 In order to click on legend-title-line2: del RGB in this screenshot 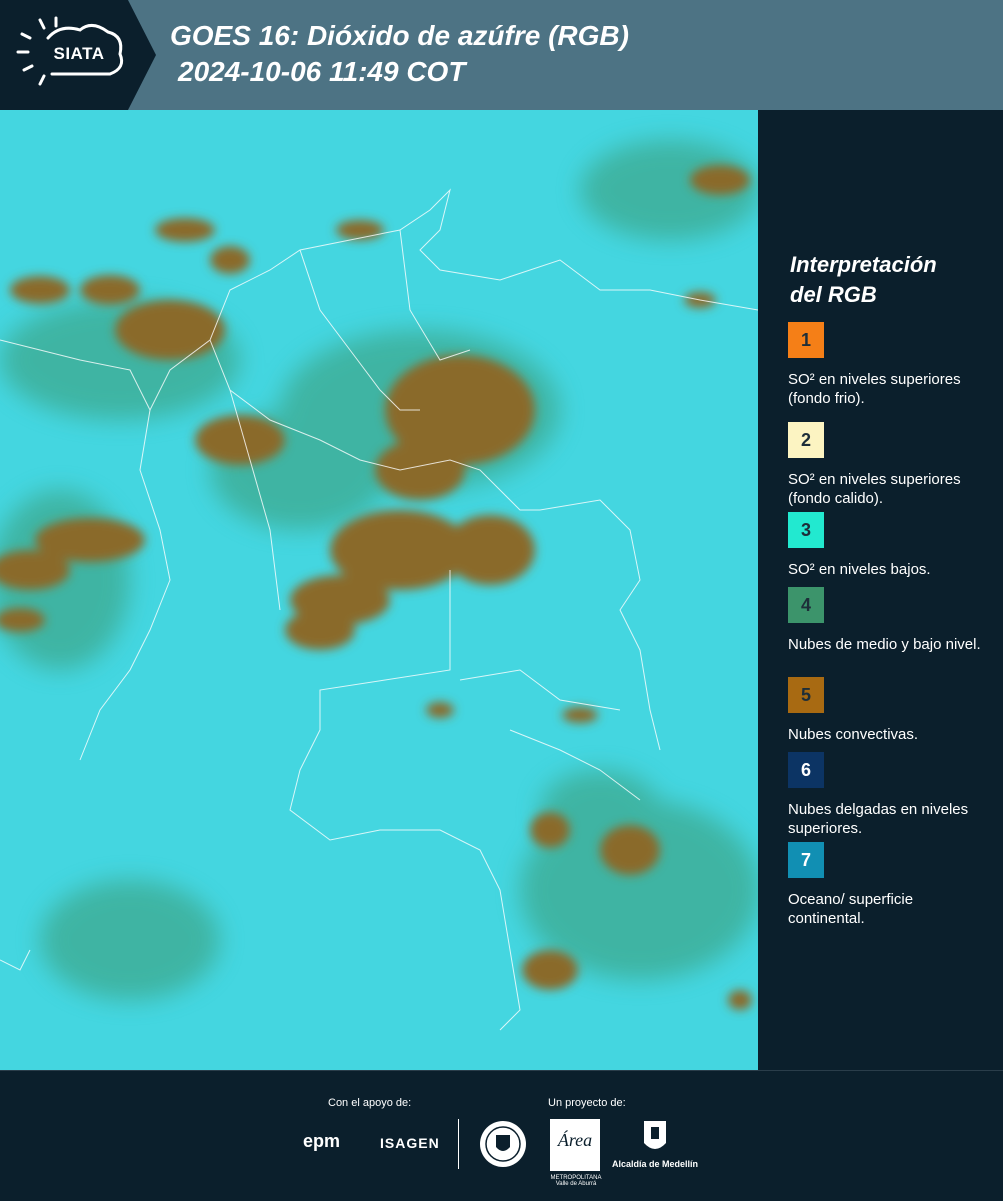, I will do `click(833, 294)`.